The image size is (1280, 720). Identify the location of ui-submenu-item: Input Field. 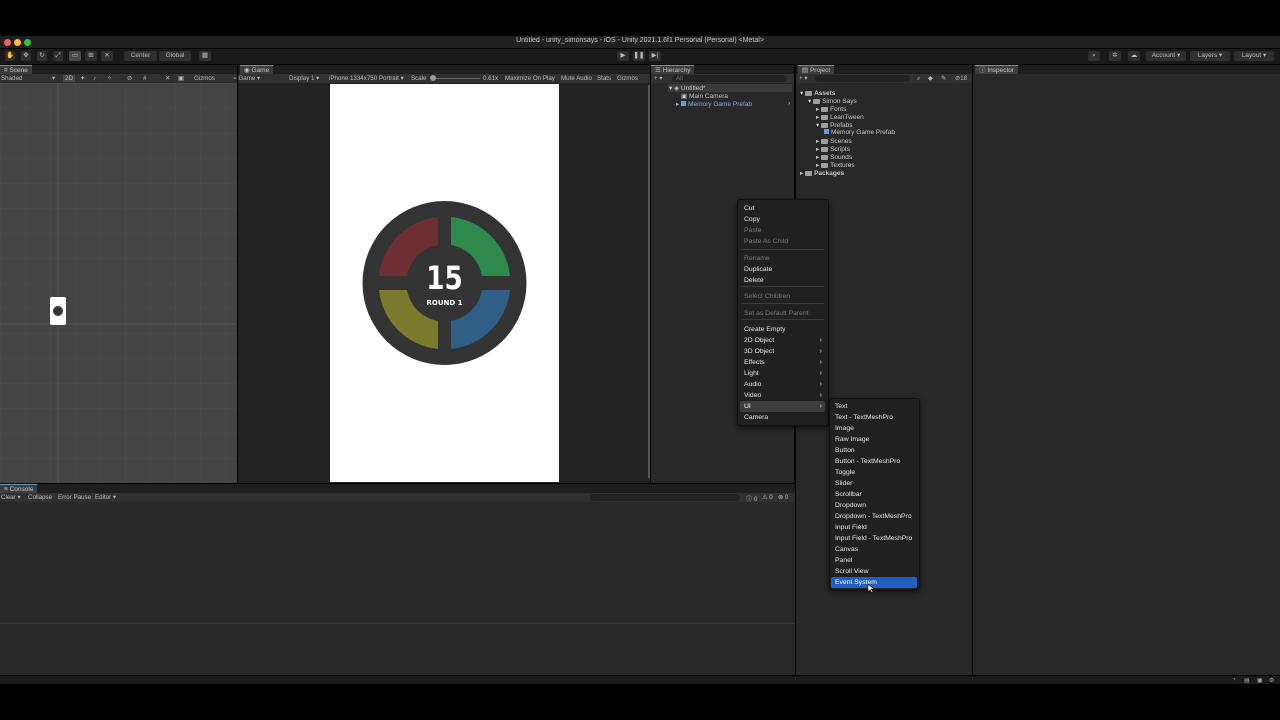
(874, 527).